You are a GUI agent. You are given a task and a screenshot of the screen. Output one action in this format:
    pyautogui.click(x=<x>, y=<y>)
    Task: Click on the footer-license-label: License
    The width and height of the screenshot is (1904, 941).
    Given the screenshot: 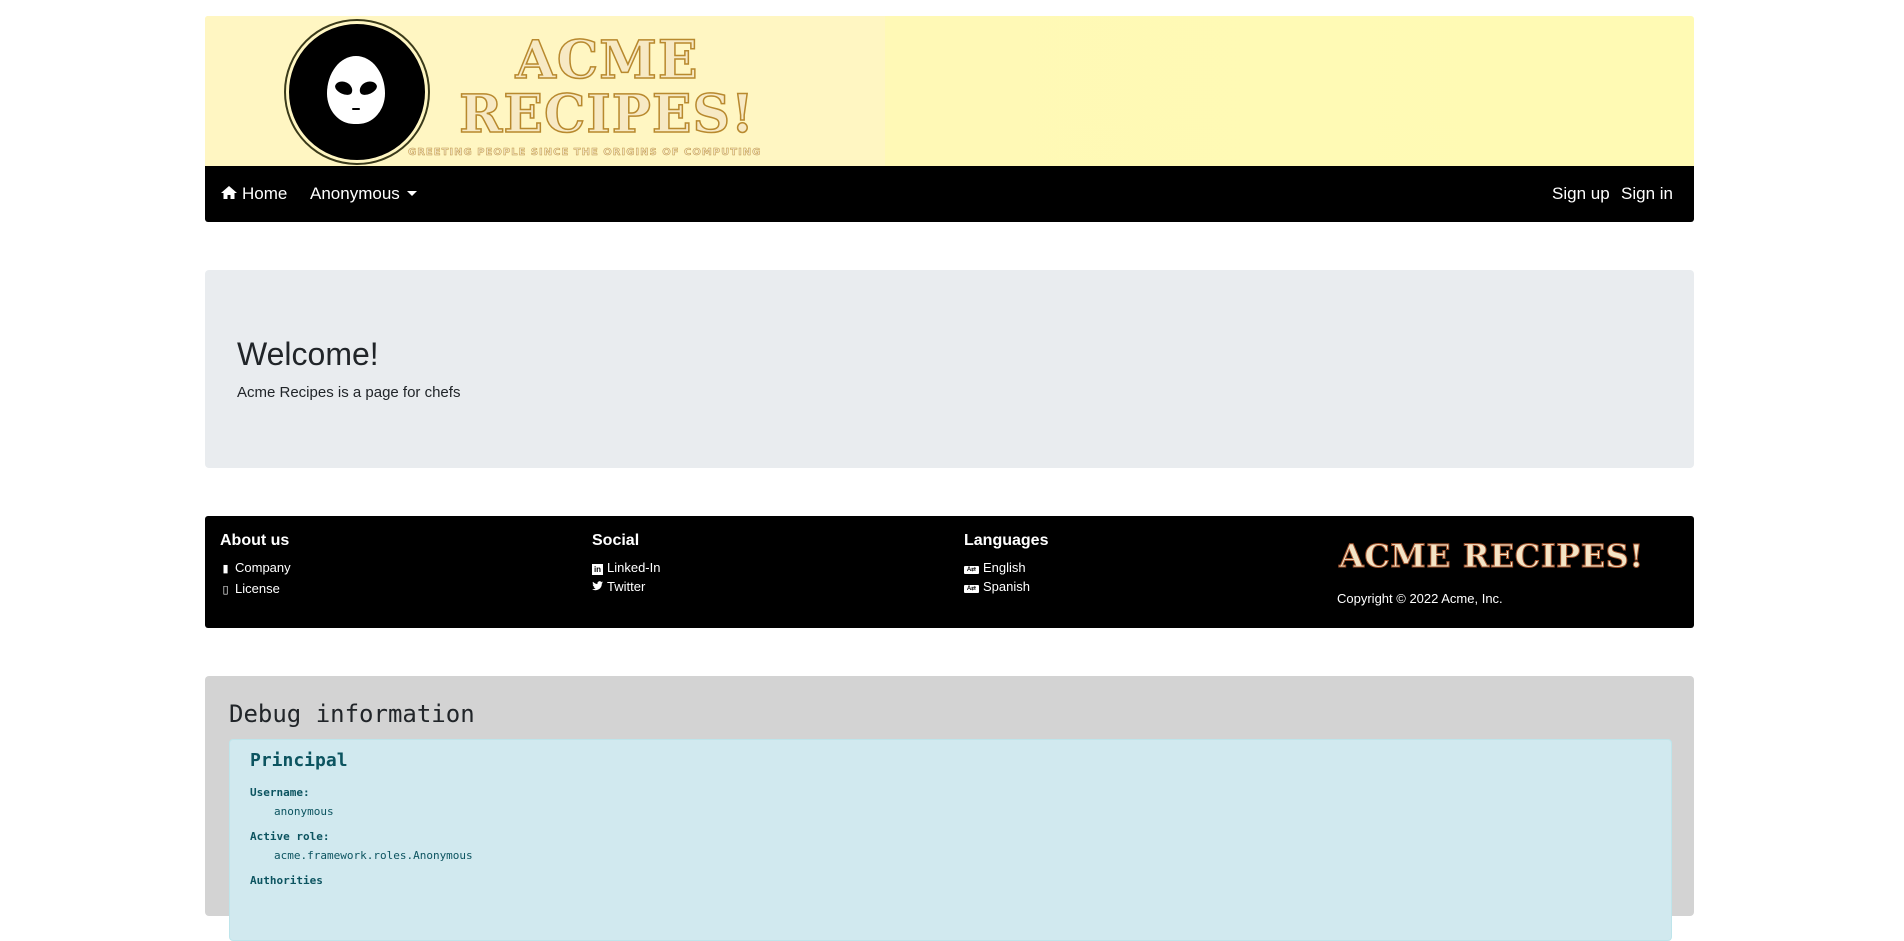 What is the action you would take?
    pyautogui.click(x=257, y=588)
    